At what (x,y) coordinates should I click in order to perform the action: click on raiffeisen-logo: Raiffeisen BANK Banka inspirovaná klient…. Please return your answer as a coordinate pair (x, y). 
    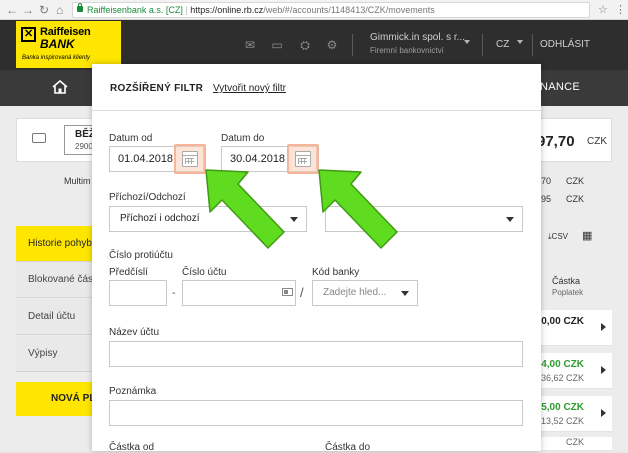
    Looking at the image, I should click on (68, 44).